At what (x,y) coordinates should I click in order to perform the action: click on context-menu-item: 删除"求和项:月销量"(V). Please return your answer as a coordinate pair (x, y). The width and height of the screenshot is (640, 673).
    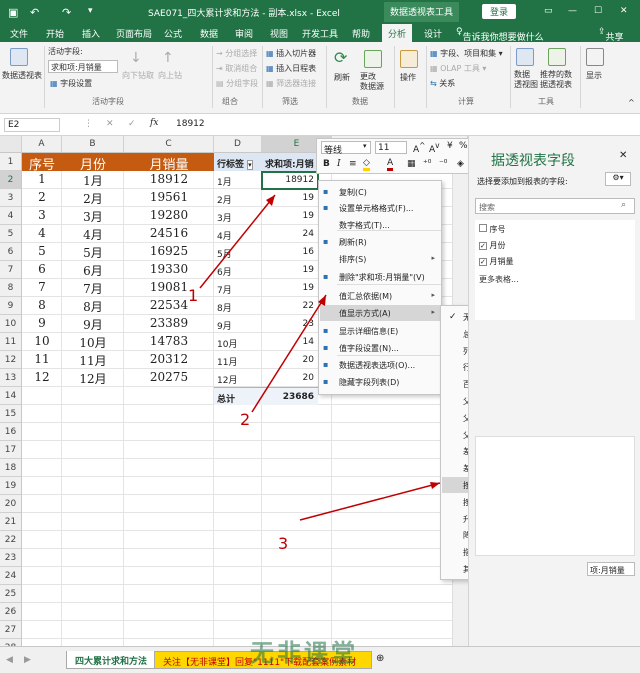
    Looking at the image, I should click on (382, 277).